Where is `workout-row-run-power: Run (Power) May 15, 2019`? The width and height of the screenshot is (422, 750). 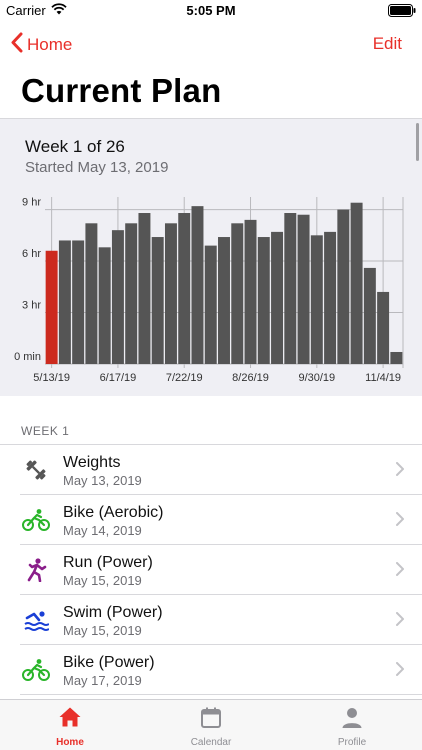 workout-row-run-power: Run (Power) May 15, 2019 is located at coordinates (211, 570).